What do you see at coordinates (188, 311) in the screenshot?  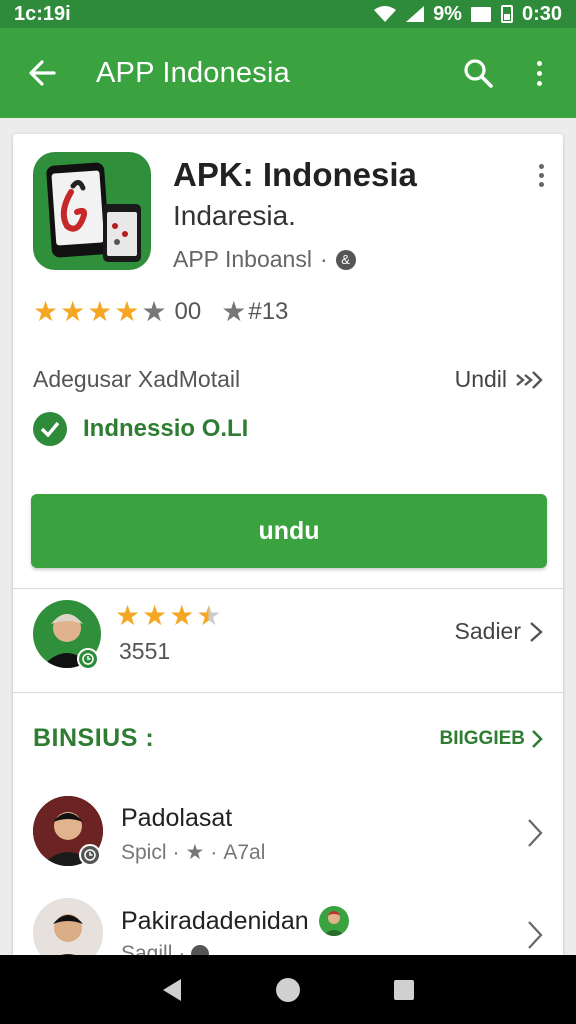 I see `rating-count: 00` at bounding box center [188, 311].